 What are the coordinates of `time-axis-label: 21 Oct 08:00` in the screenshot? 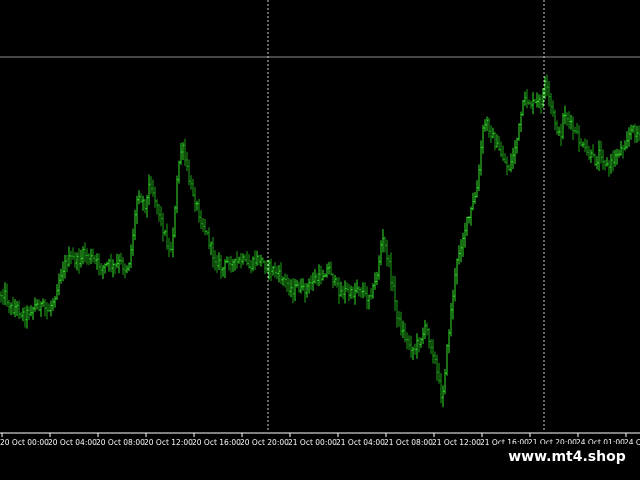 It's located at (408, 442).